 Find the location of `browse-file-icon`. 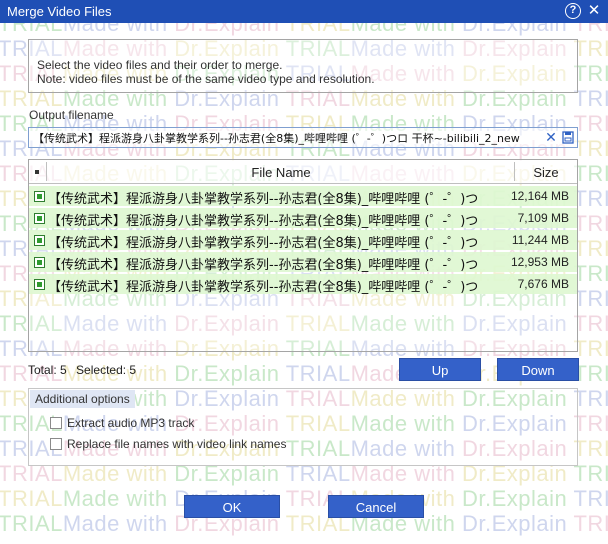

browse-file-icon is located at coordinates (568, 137).